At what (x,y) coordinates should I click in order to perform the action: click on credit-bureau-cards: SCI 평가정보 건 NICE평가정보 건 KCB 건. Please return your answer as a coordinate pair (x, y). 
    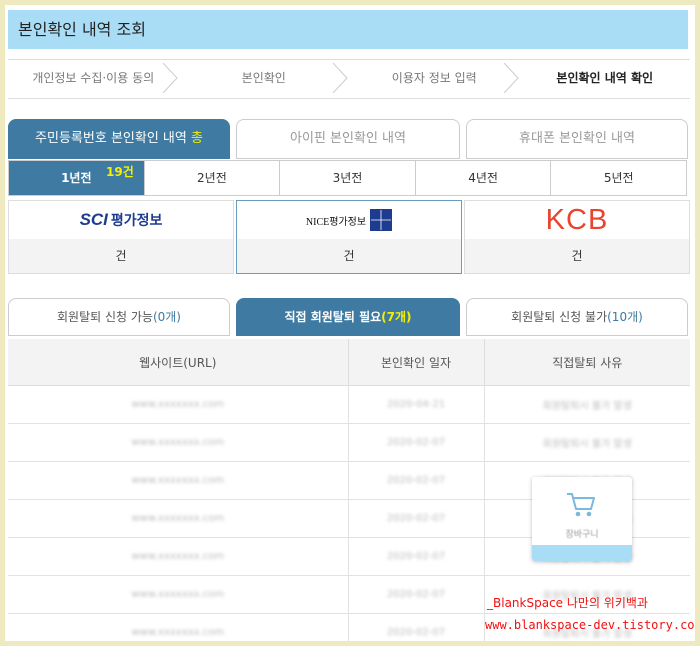
    Looking at the image, I should click on (349, 237).